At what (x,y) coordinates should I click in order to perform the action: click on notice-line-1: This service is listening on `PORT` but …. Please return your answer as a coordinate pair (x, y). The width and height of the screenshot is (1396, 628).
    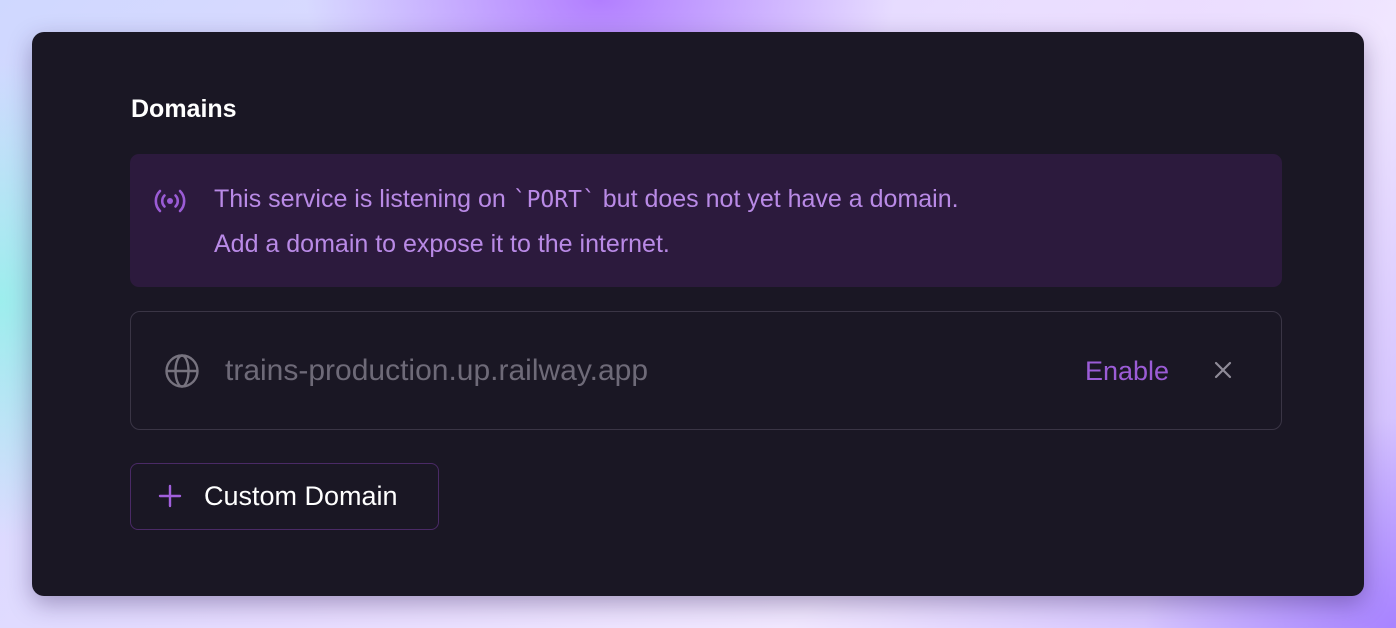
    Looking at the image, I should click on (586, 199).